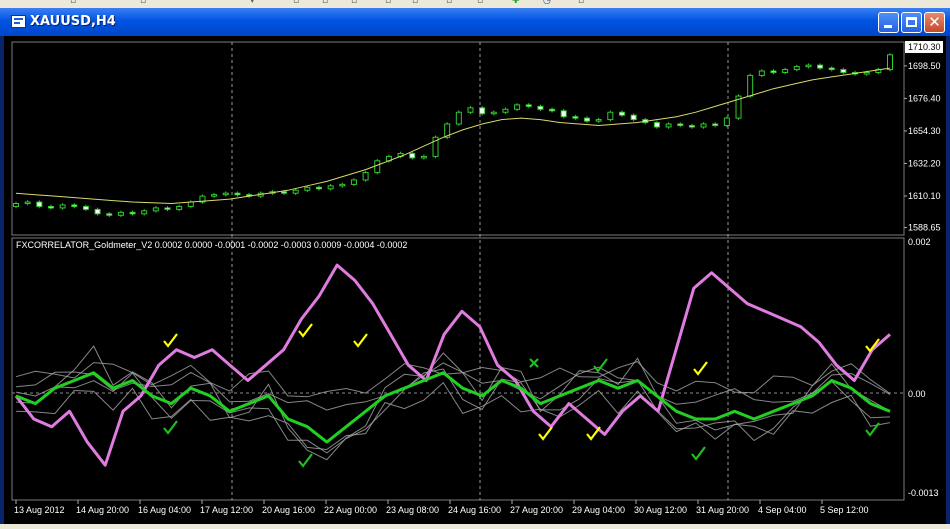 Image resolution: width=950 pixels, height=529 pixels. What do you see at coordinates (102, 510) in the screenshot?
I see `time-tick-label: 14 Aug 20:00` at bounding box center [102, 510].